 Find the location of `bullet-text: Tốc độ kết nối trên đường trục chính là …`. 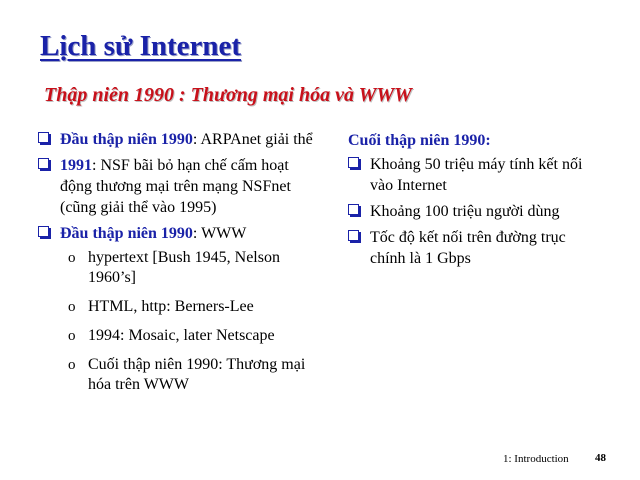

bullet-text: Tốc độ kết nối trên đường trục chính là … is located at coordinates (468, 248).